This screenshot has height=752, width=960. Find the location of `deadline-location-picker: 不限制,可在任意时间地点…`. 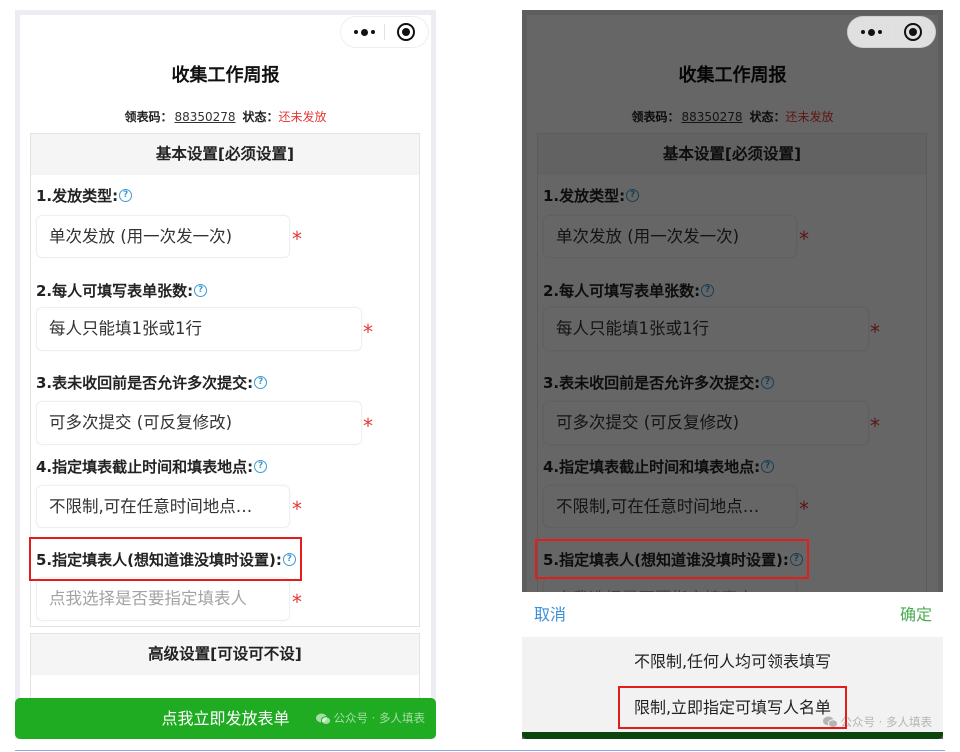

deadline-location-picker: 不限制,可在任意时间地点… is located at coordinates (163, 506).